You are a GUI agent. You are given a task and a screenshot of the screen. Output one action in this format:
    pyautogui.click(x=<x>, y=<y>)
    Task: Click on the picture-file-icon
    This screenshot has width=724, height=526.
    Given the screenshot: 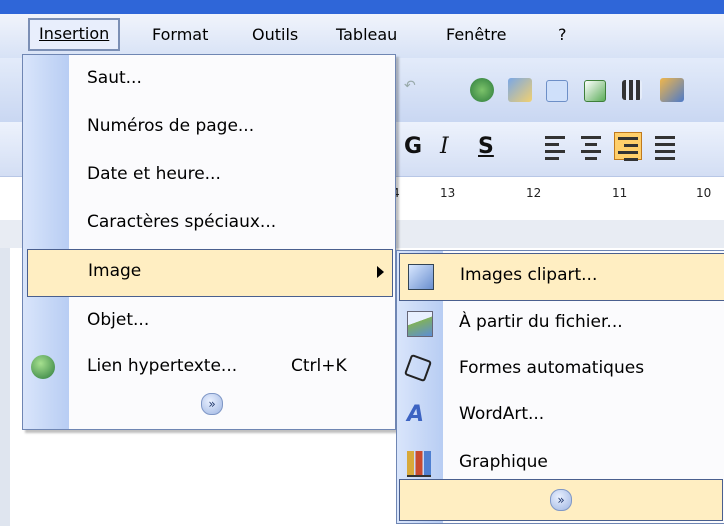 What is the action you would take?
    pyautogui.click(x=420, y=324)
    